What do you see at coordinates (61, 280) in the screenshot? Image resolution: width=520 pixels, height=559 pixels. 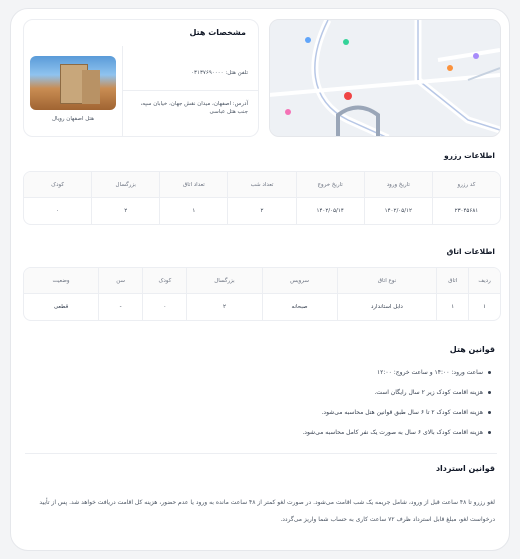 I see `table-header-cell: وضعیت` at bounding box center [61, 280].